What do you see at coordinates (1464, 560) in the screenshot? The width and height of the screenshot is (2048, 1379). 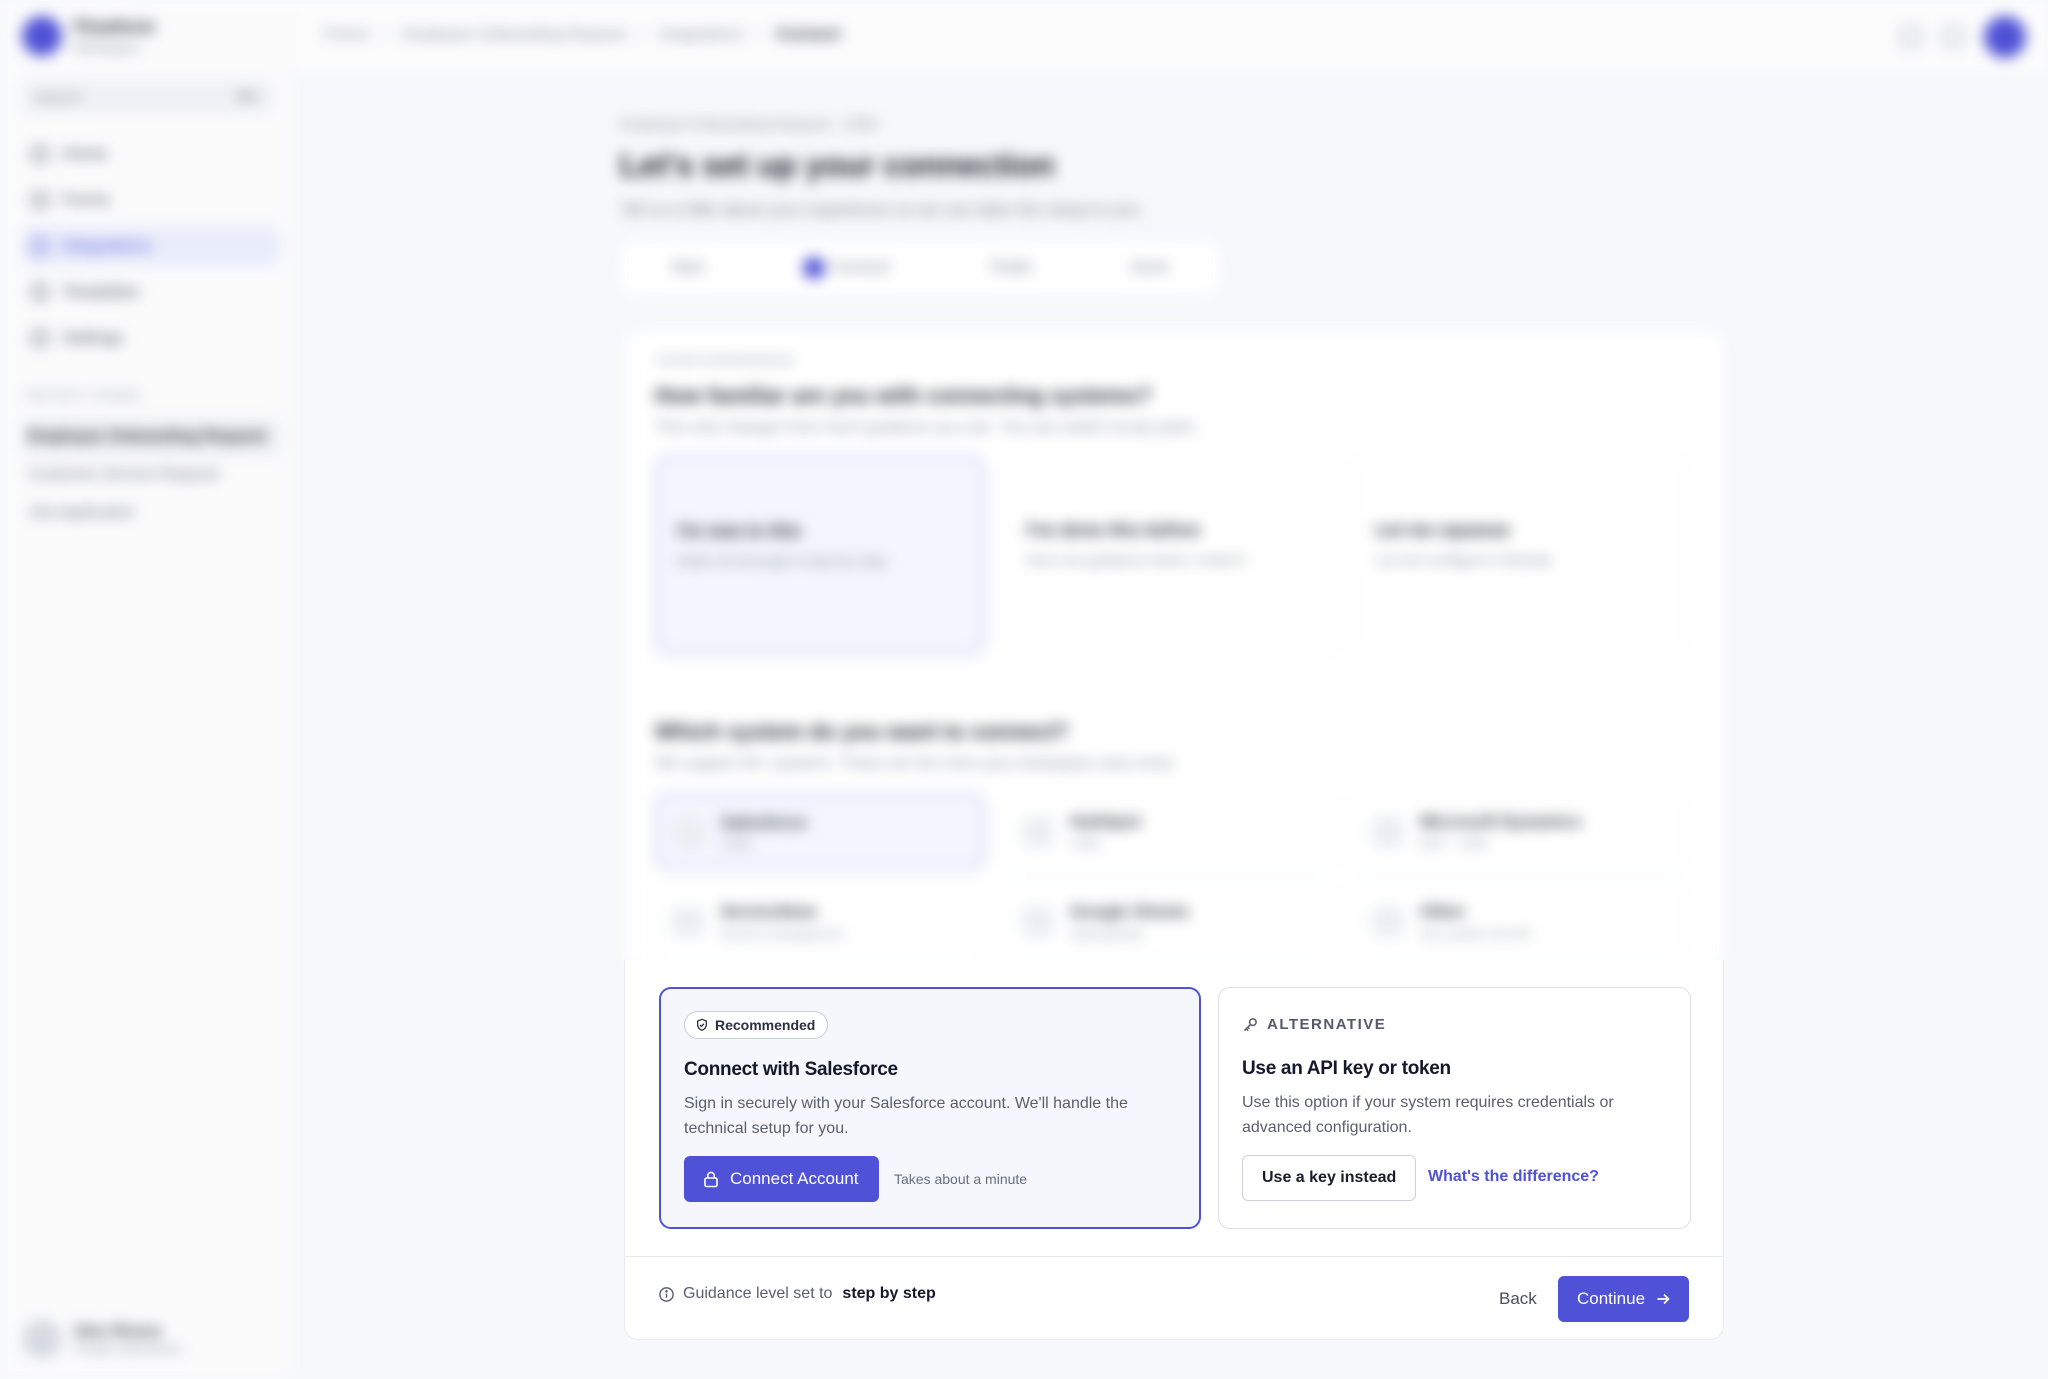 I see `option-subtitle: Let me configure it directly` at bounding box center [1464, 560].